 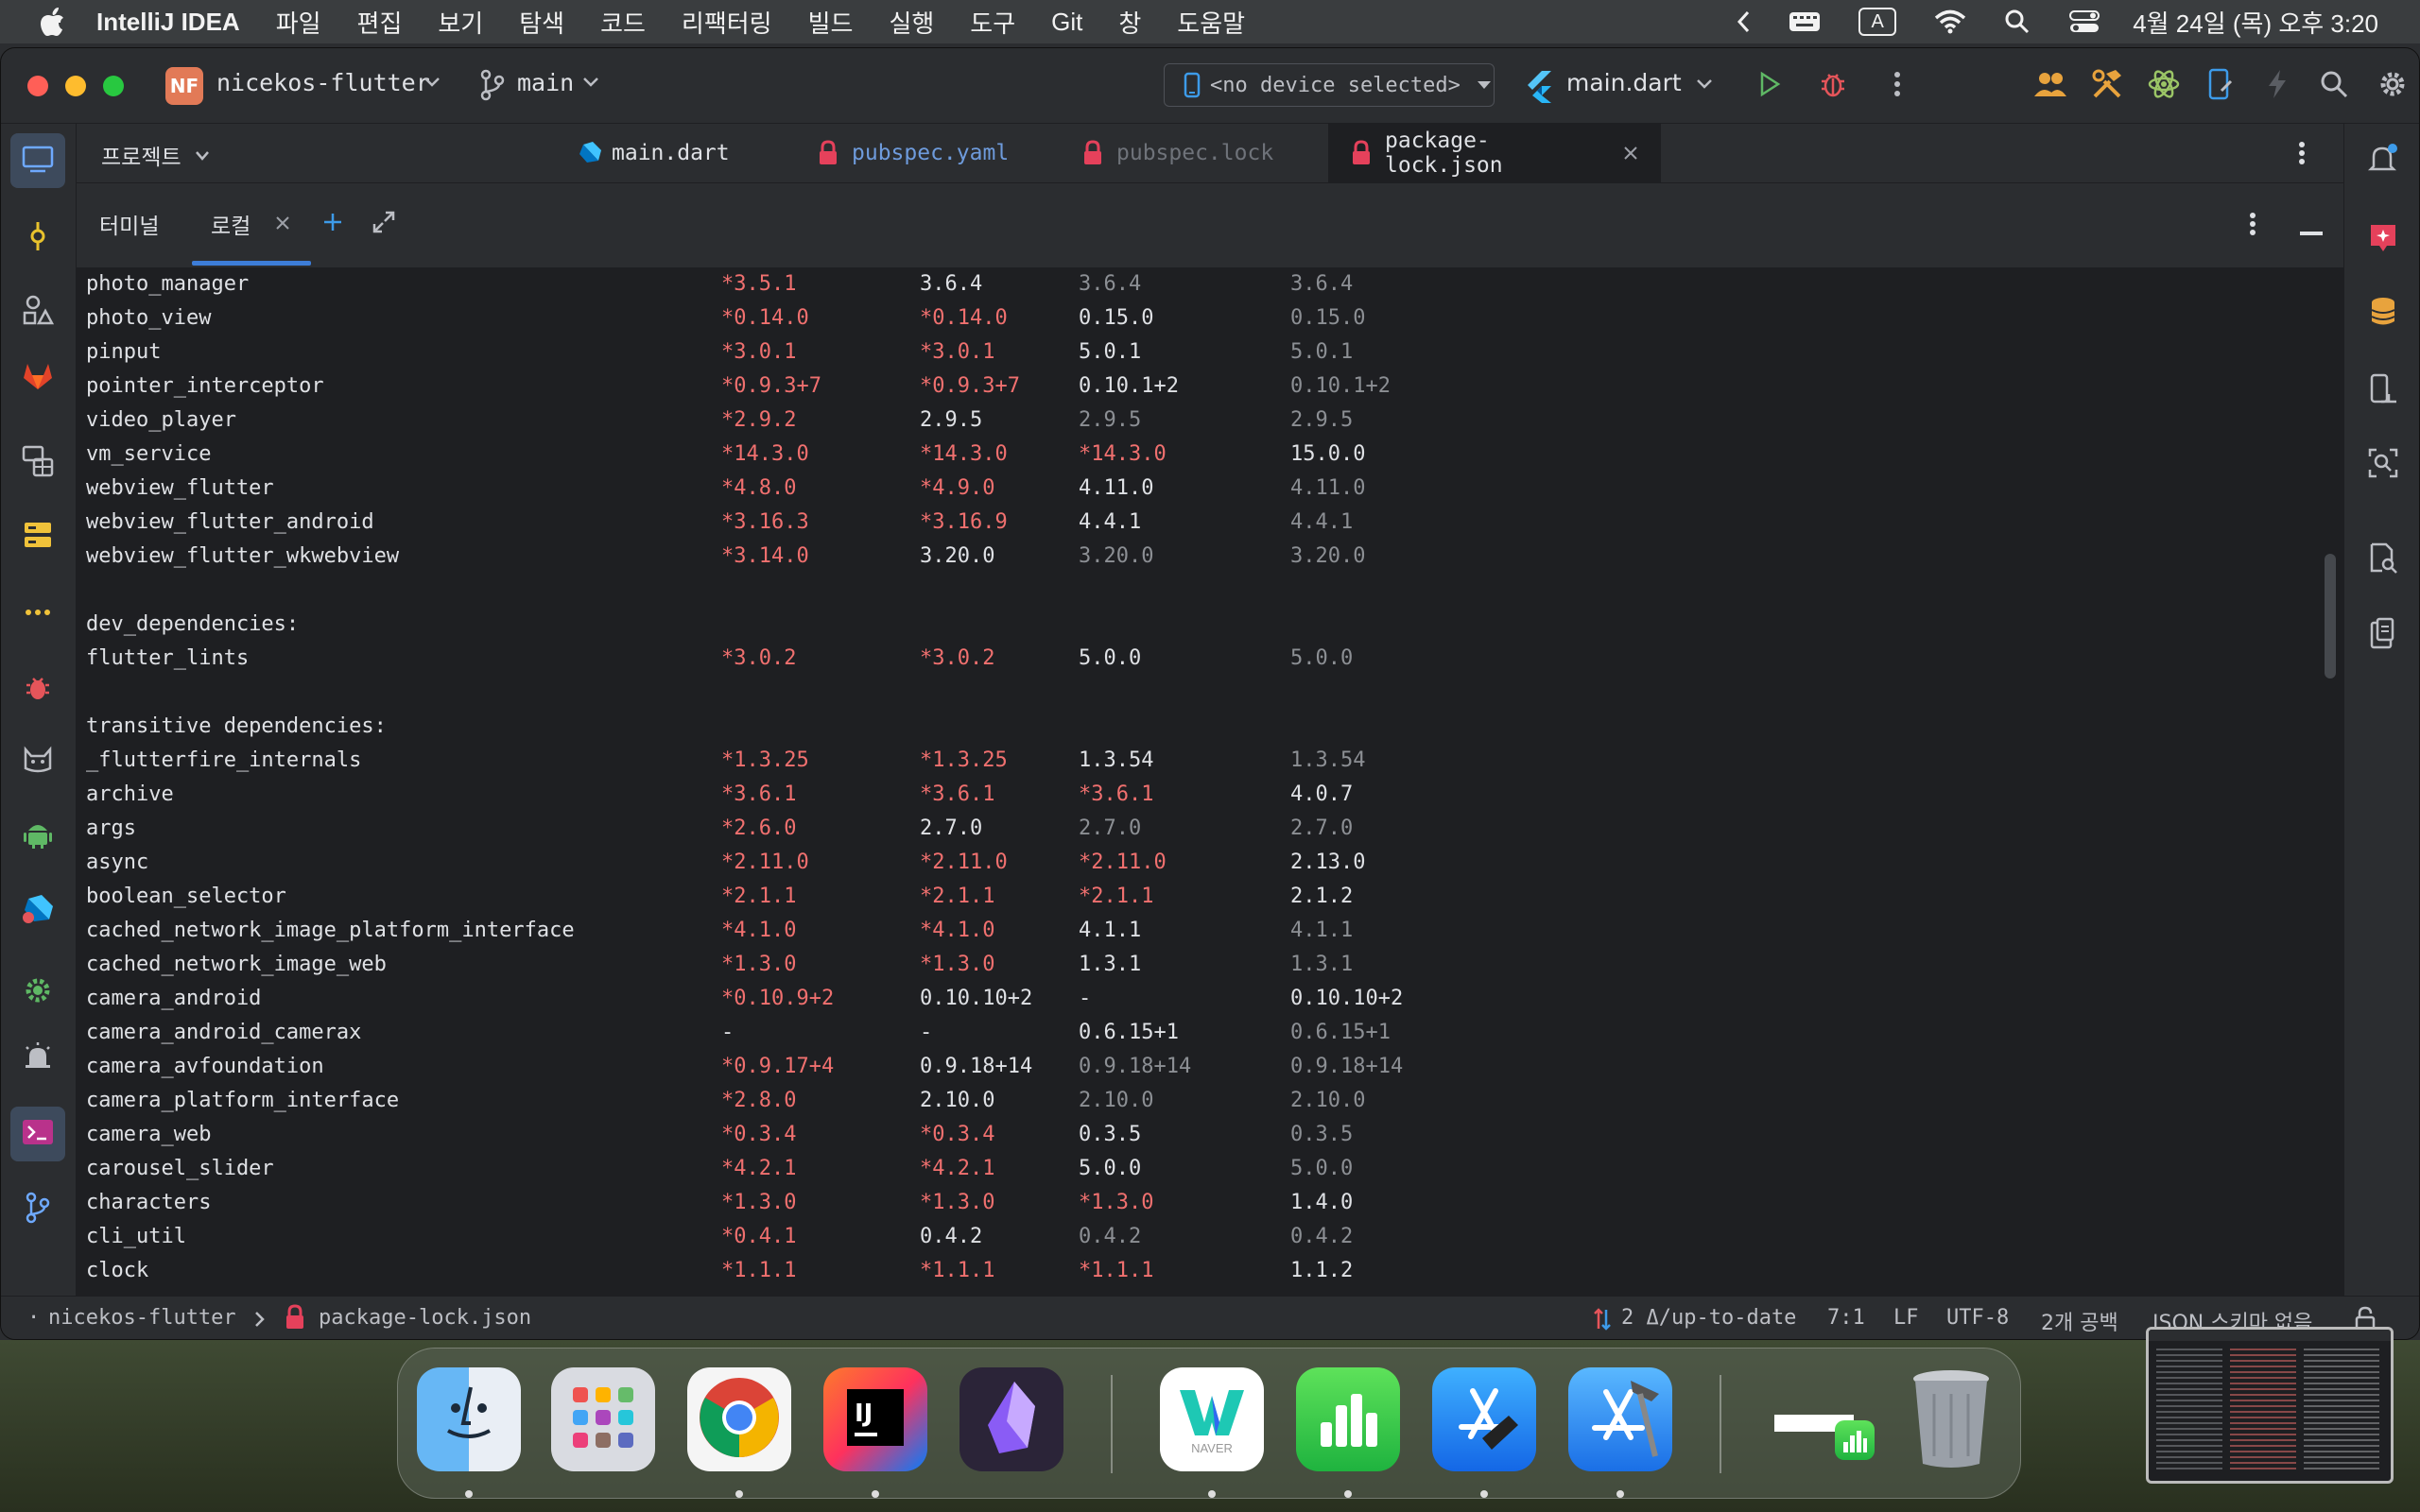 I want to click on inspection-button, so click(x=2383, y=559).